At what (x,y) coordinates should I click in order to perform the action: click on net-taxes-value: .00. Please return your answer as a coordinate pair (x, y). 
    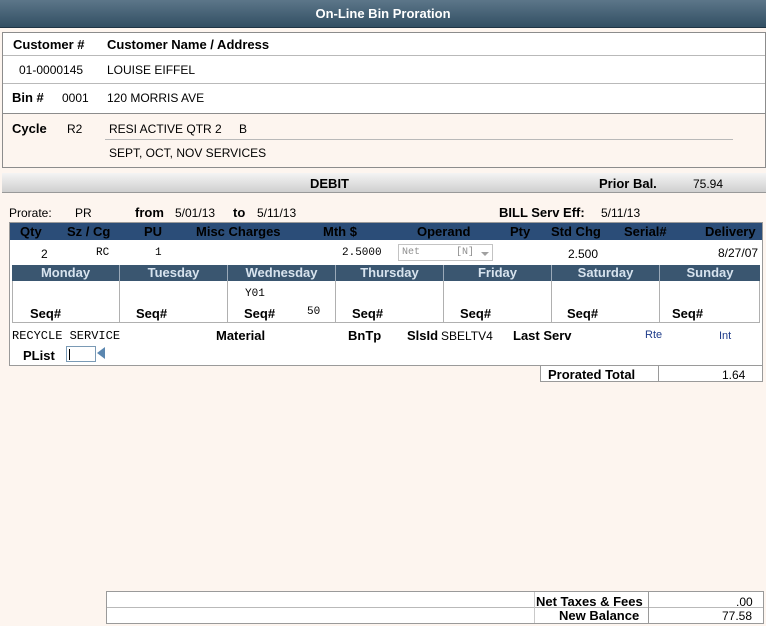
    Looking at the image, I should click on (744, 602).